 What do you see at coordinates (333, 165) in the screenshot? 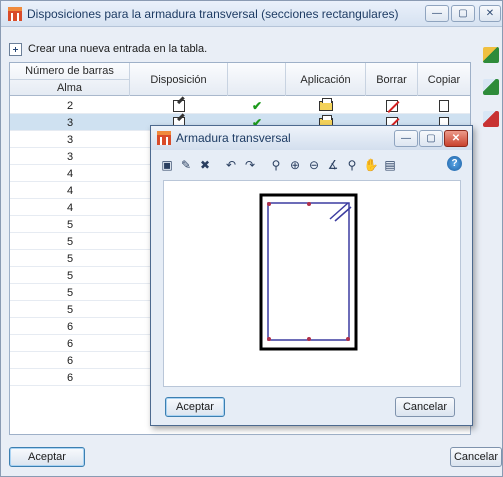
I see `measure-icon: ∡` at bounding box center [333, 165].